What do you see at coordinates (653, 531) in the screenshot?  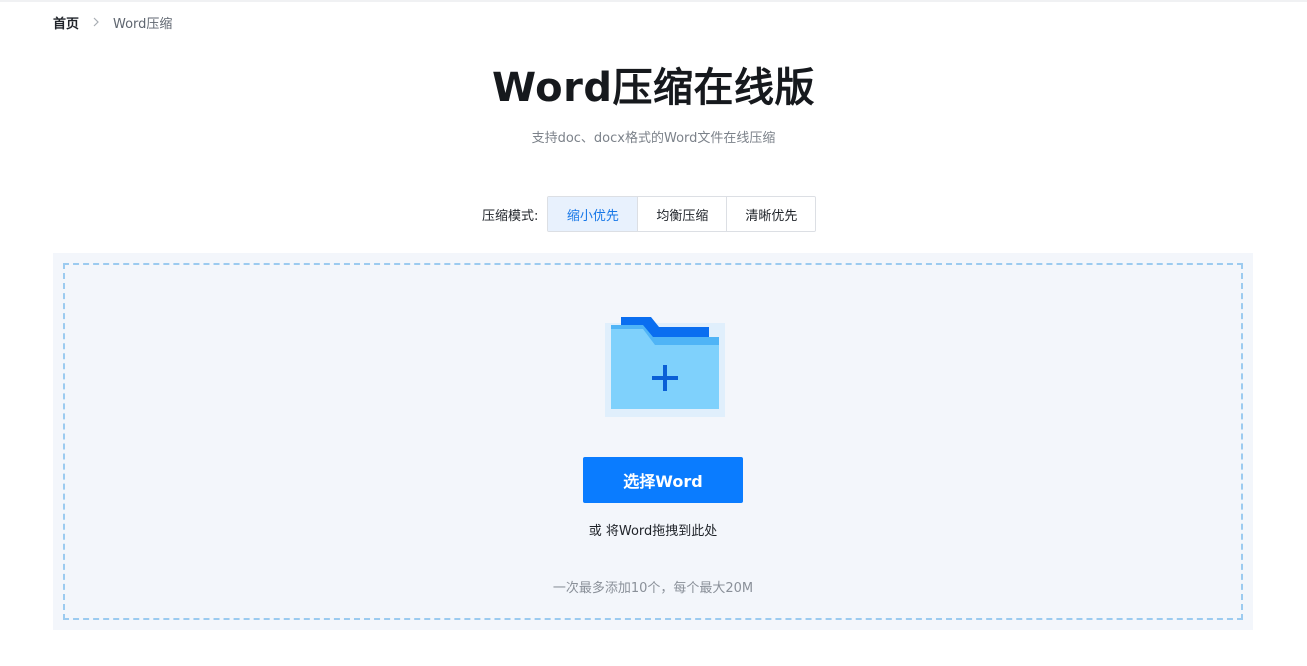 I see `drag-drop-hint: 或 将Word拖拽到此处` at bounding box center [653, 531].